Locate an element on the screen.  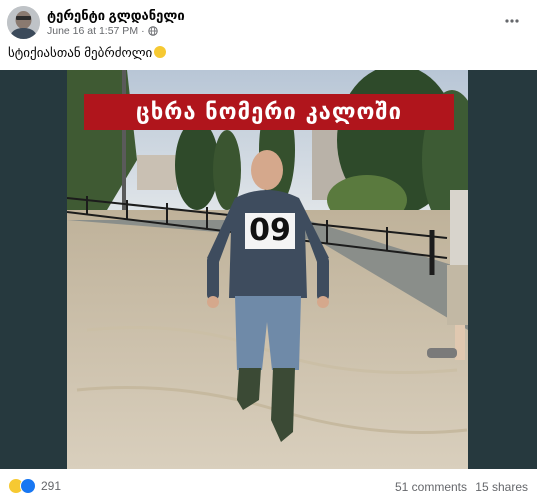
caption-text: სტიქიასთან მებრძოლი is located at coordinates (80, 52).